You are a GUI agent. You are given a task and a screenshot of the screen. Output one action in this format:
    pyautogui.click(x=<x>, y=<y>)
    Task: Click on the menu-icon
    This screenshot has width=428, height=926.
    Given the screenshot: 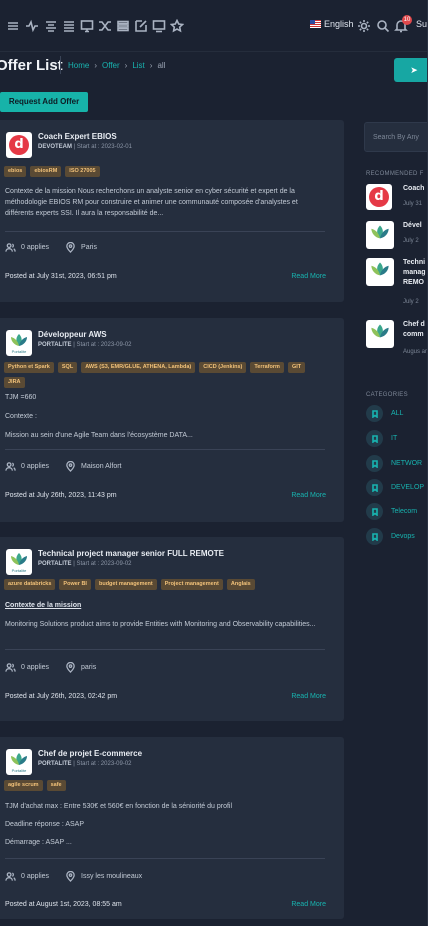 What is the action you would take?
    pyautogui.click(x=13, y=26)
    